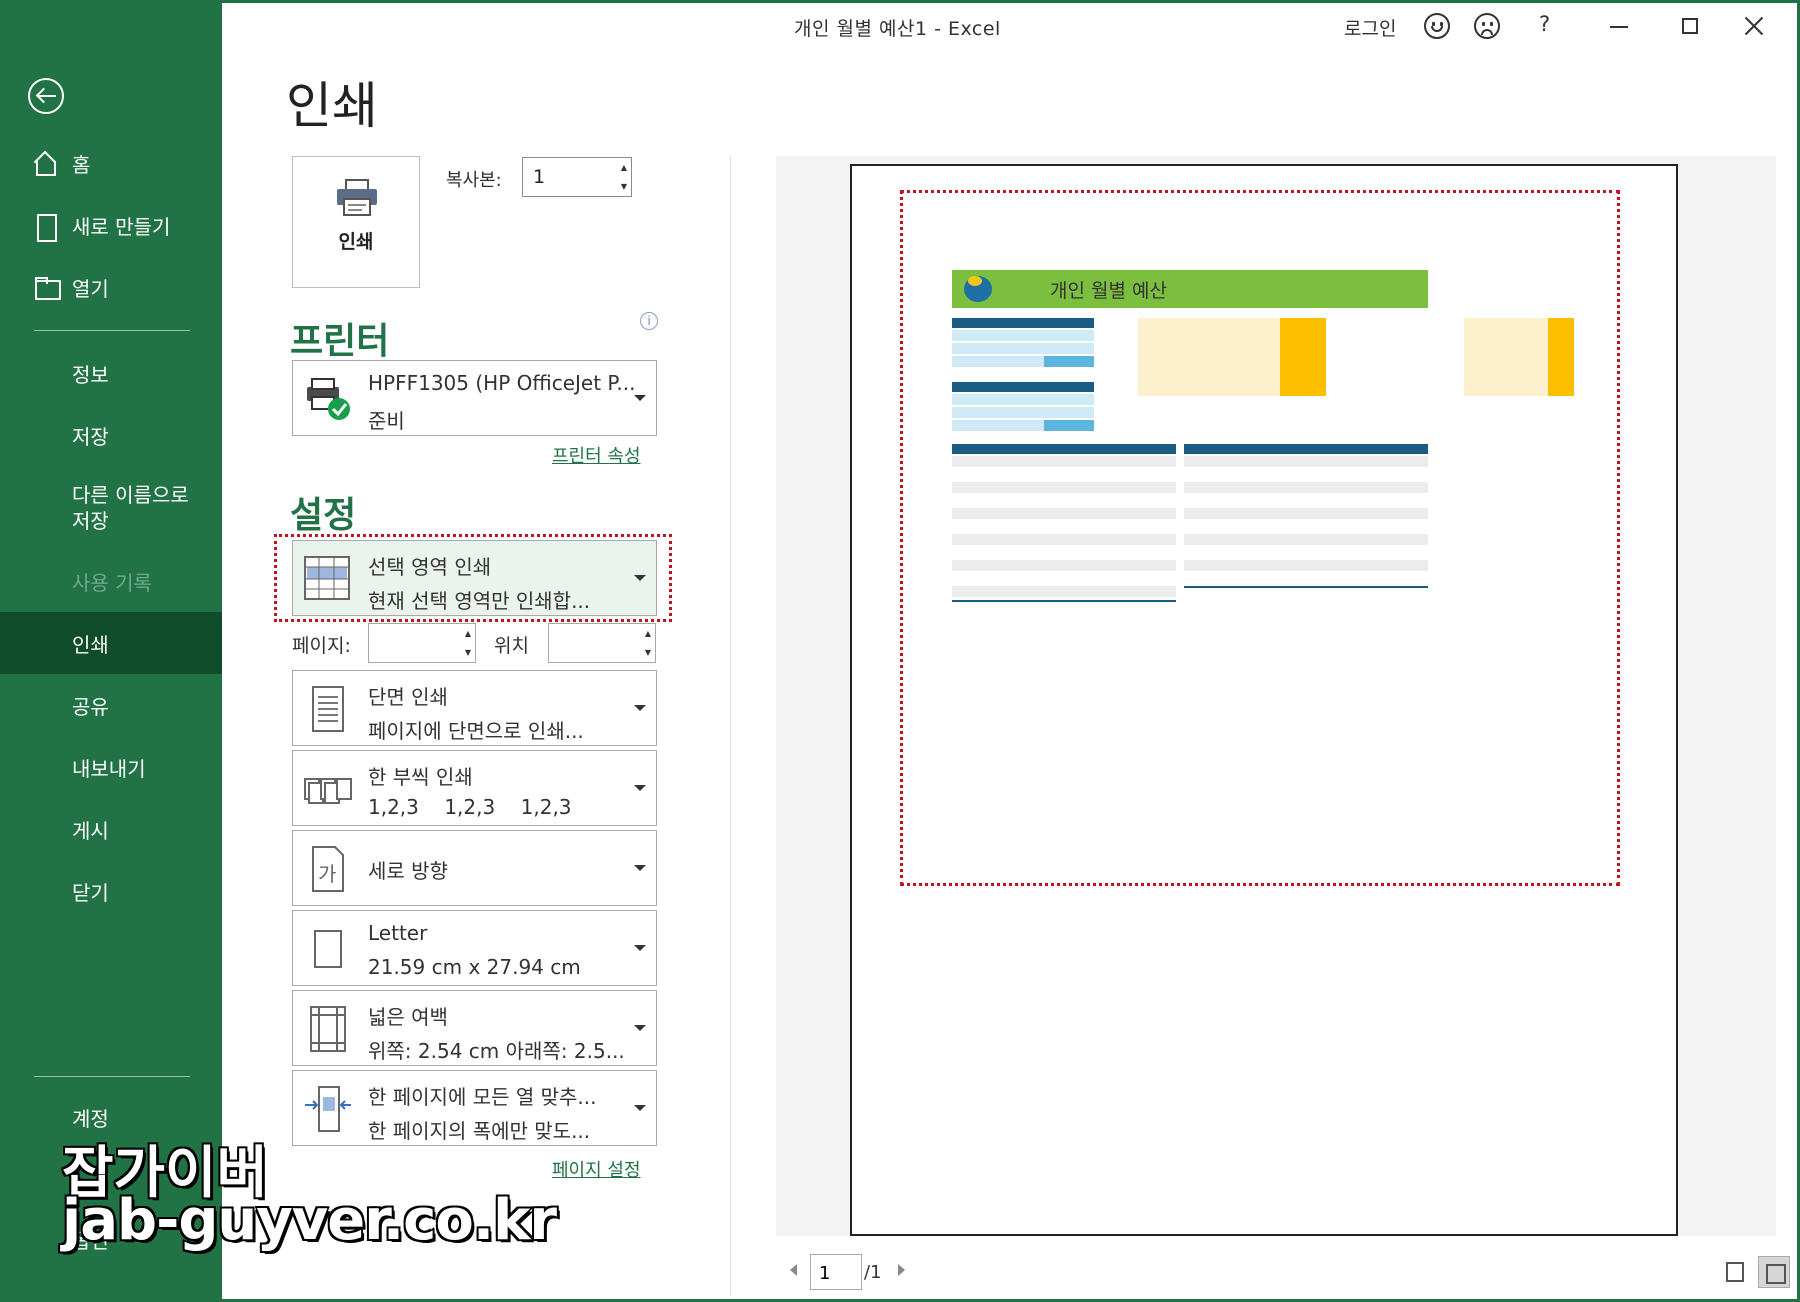  I want to click on sidebar-item-info: 정보, so click(111, 373).